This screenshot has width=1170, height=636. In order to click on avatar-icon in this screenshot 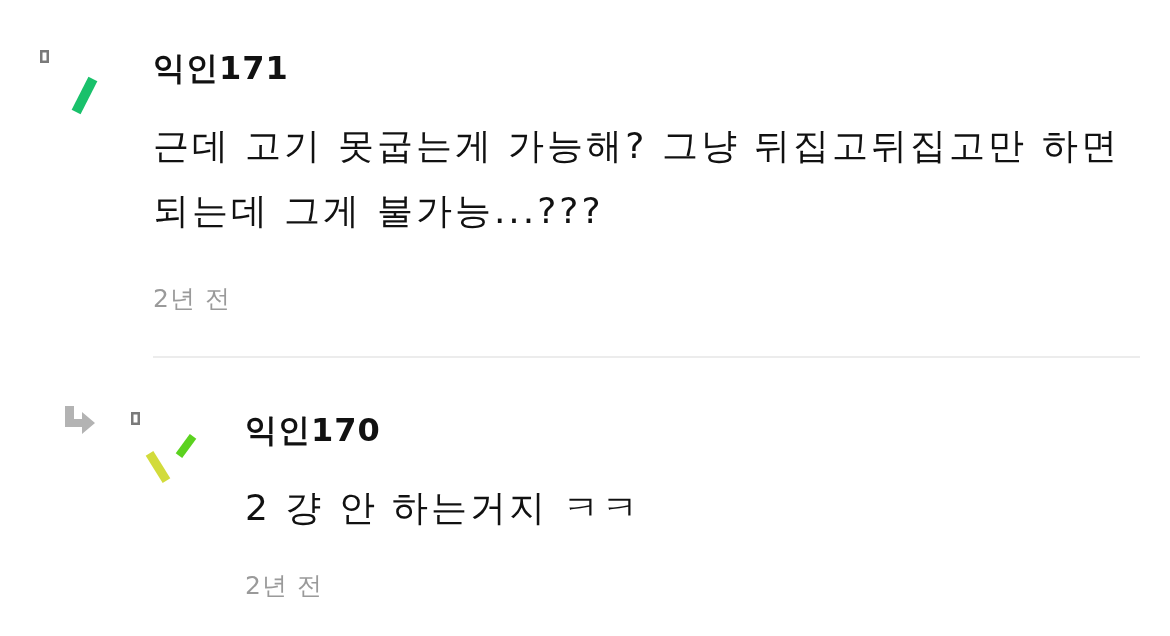, I will do `click(171, 458)`.